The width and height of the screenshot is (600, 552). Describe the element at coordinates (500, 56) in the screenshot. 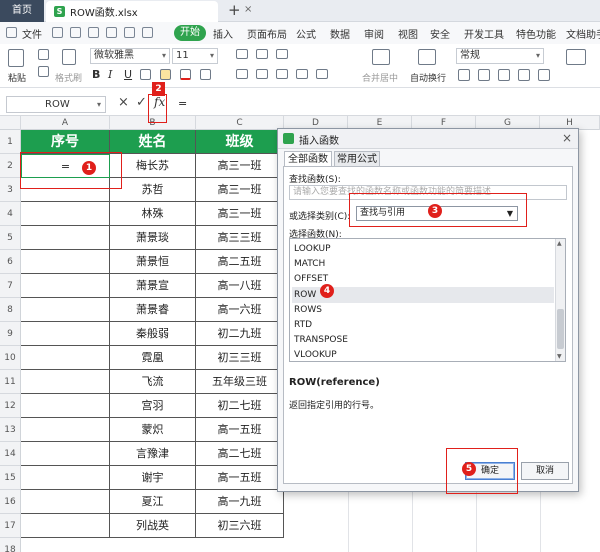

I see `number-format-select: 常规 ▾` at that location.